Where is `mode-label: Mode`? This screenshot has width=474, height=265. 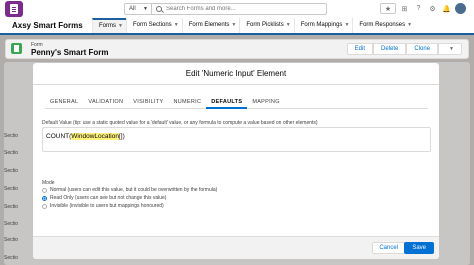 mode-label: Mode is located at coordinates (48, 183).